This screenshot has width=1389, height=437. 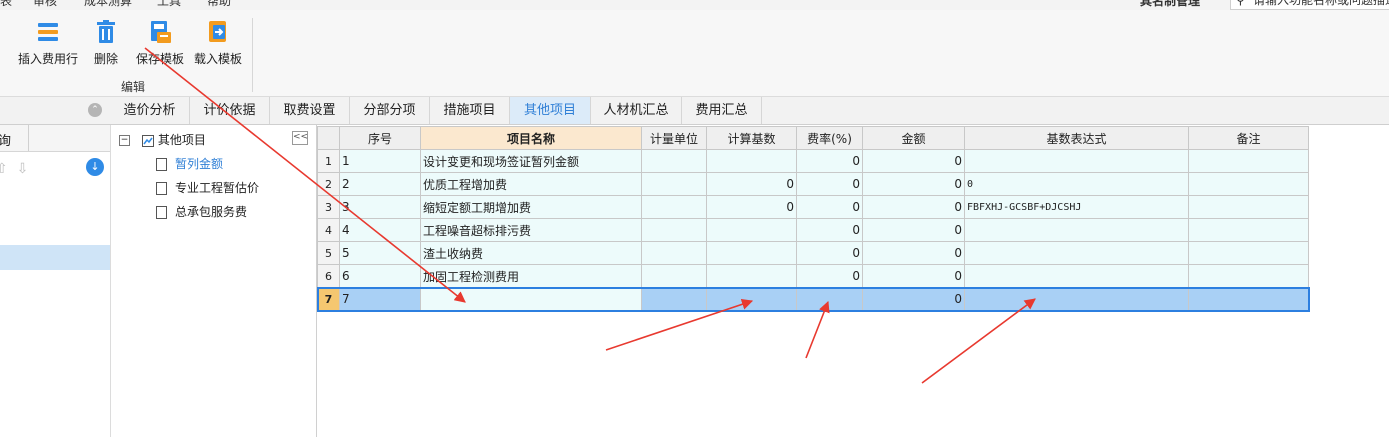 What do you see at coordinates (390, 110) in the screenshot?
I see `tab-sub-items: 分部分项` at bounding box center [390, 110].